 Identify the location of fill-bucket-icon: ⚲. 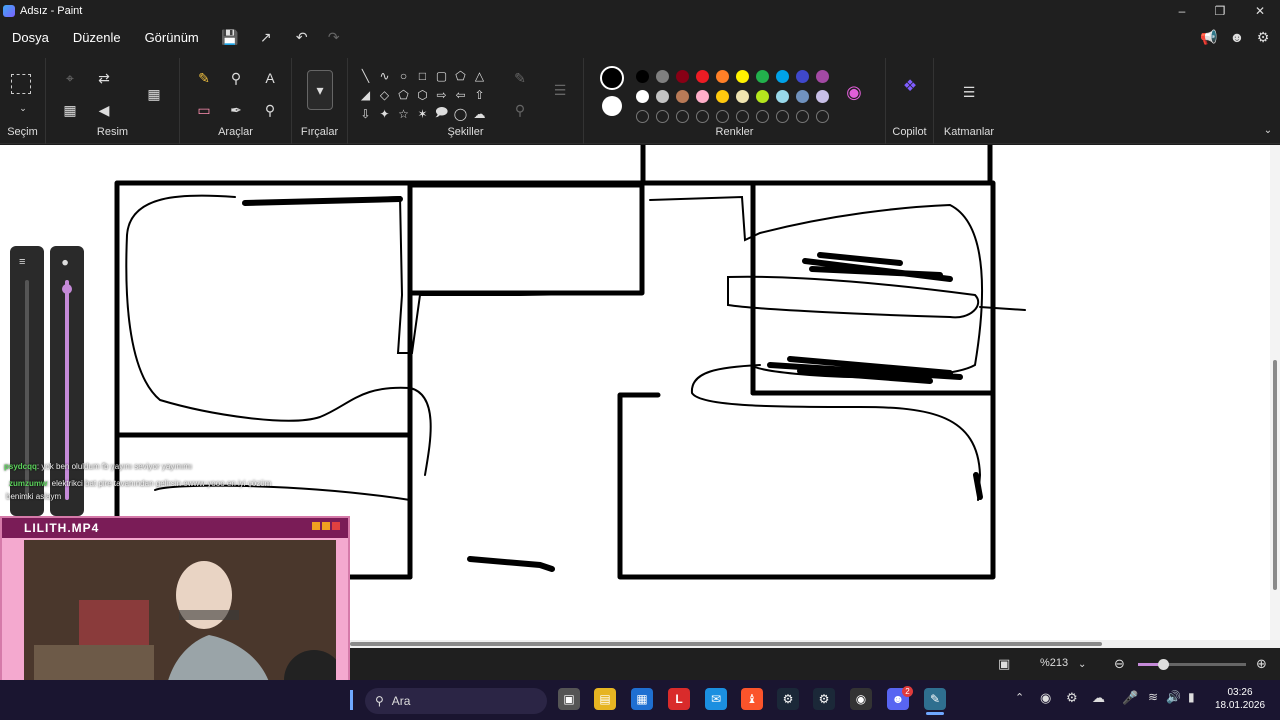
(236, 78).